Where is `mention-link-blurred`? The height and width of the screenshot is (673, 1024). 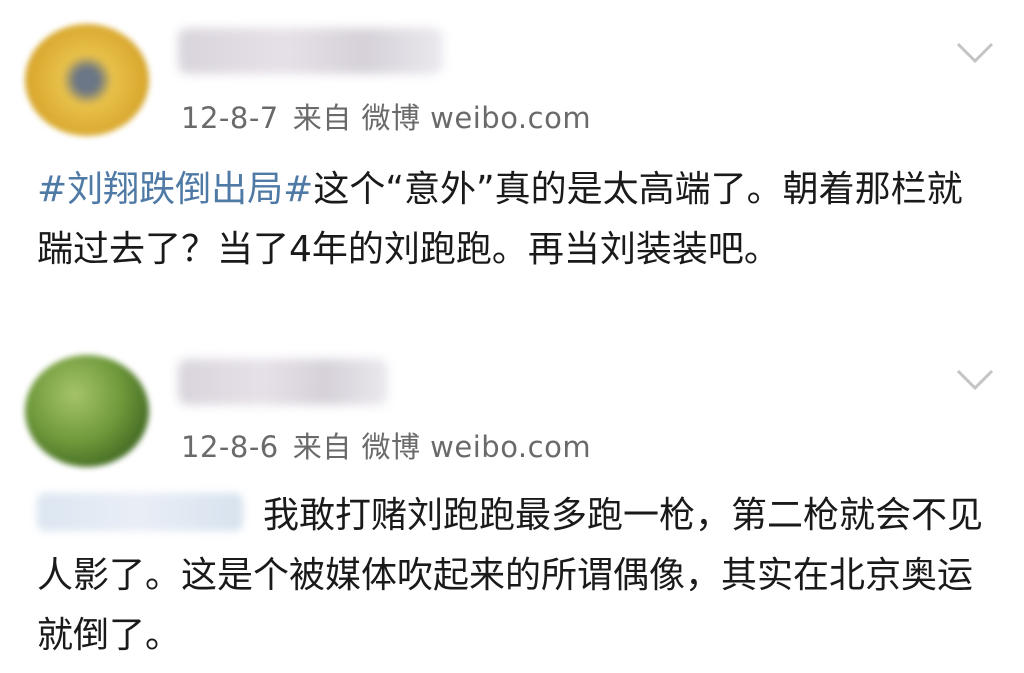 mention-link-blurred is located at coordinates (140, 512).